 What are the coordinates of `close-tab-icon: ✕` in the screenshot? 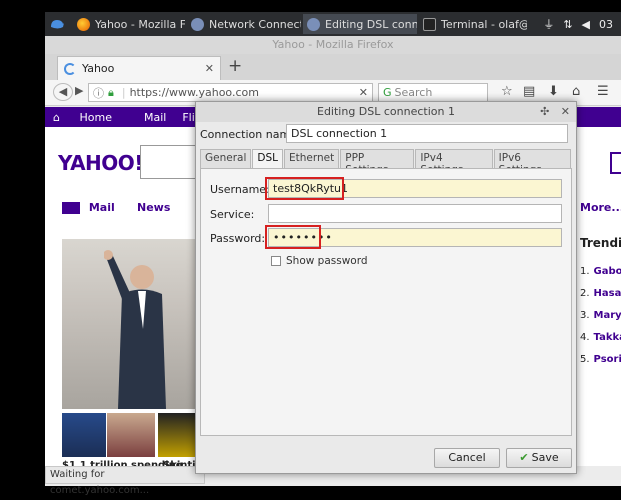 It's located at (209, 68).